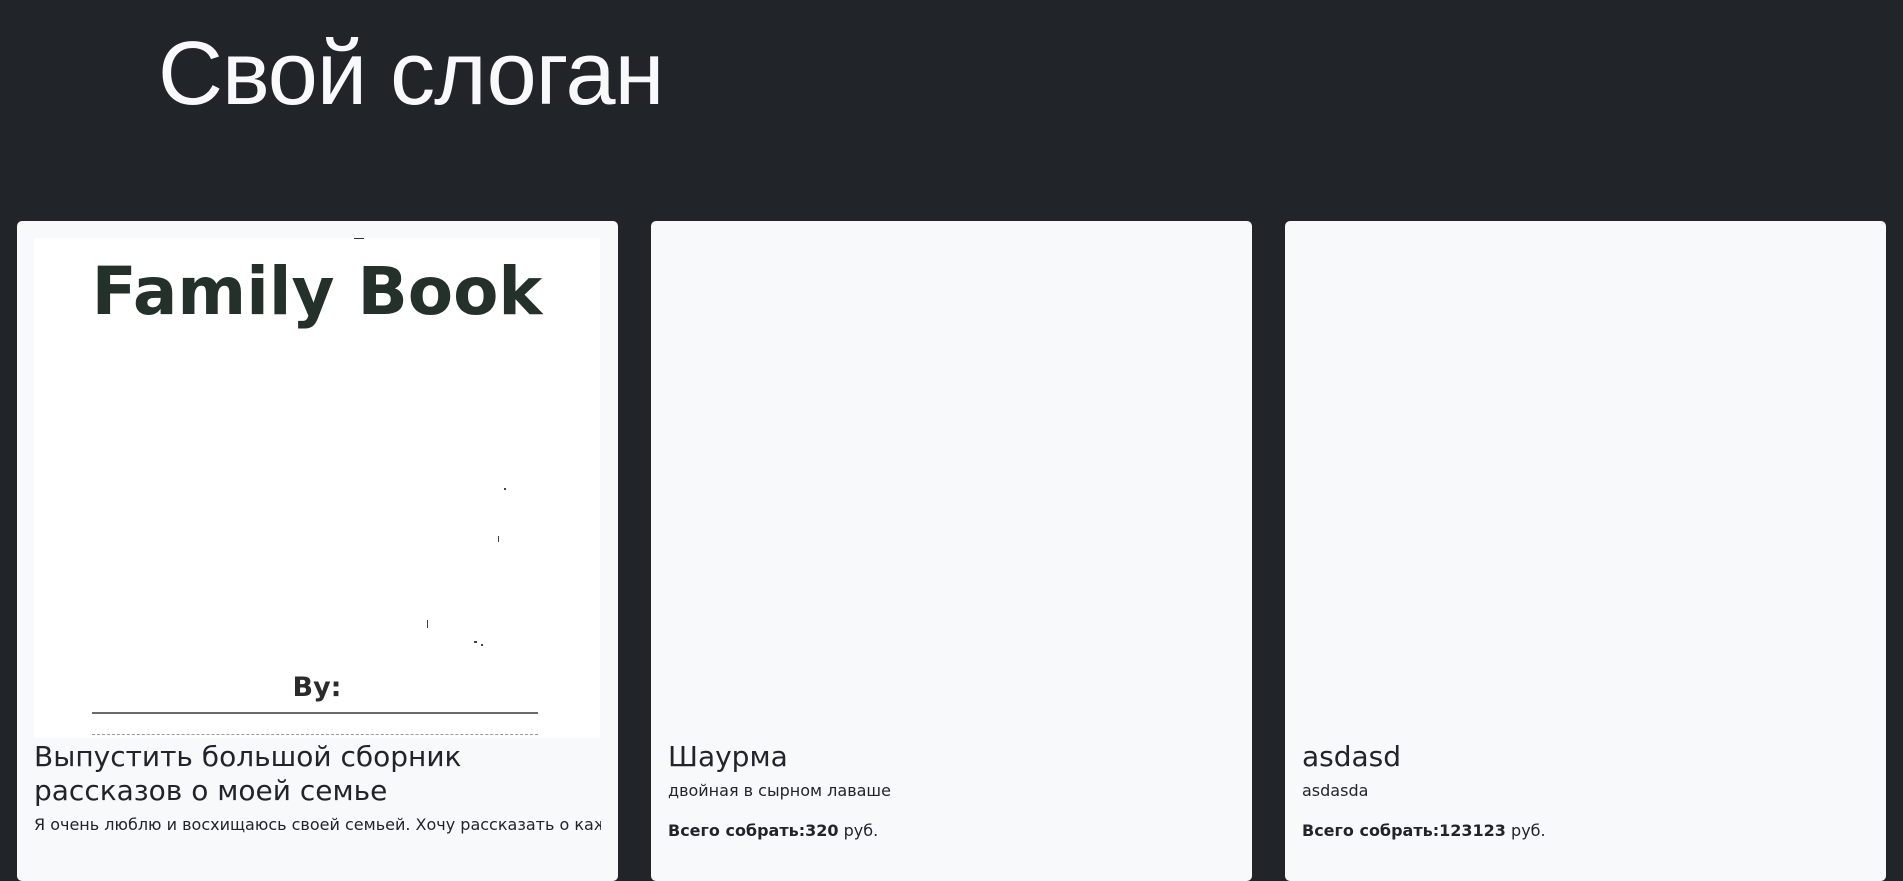 The width and height of the screenshot is (1903, 881). What do you see at coordinates (1472, 830) in the screenshot?
I see `goal-value: 123123` at bounding box center [1472, 830].